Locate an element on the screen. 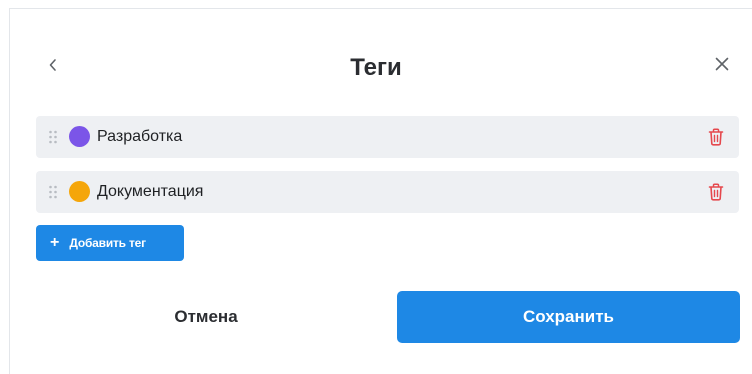  close-icon is located at coordinates (722, 64).